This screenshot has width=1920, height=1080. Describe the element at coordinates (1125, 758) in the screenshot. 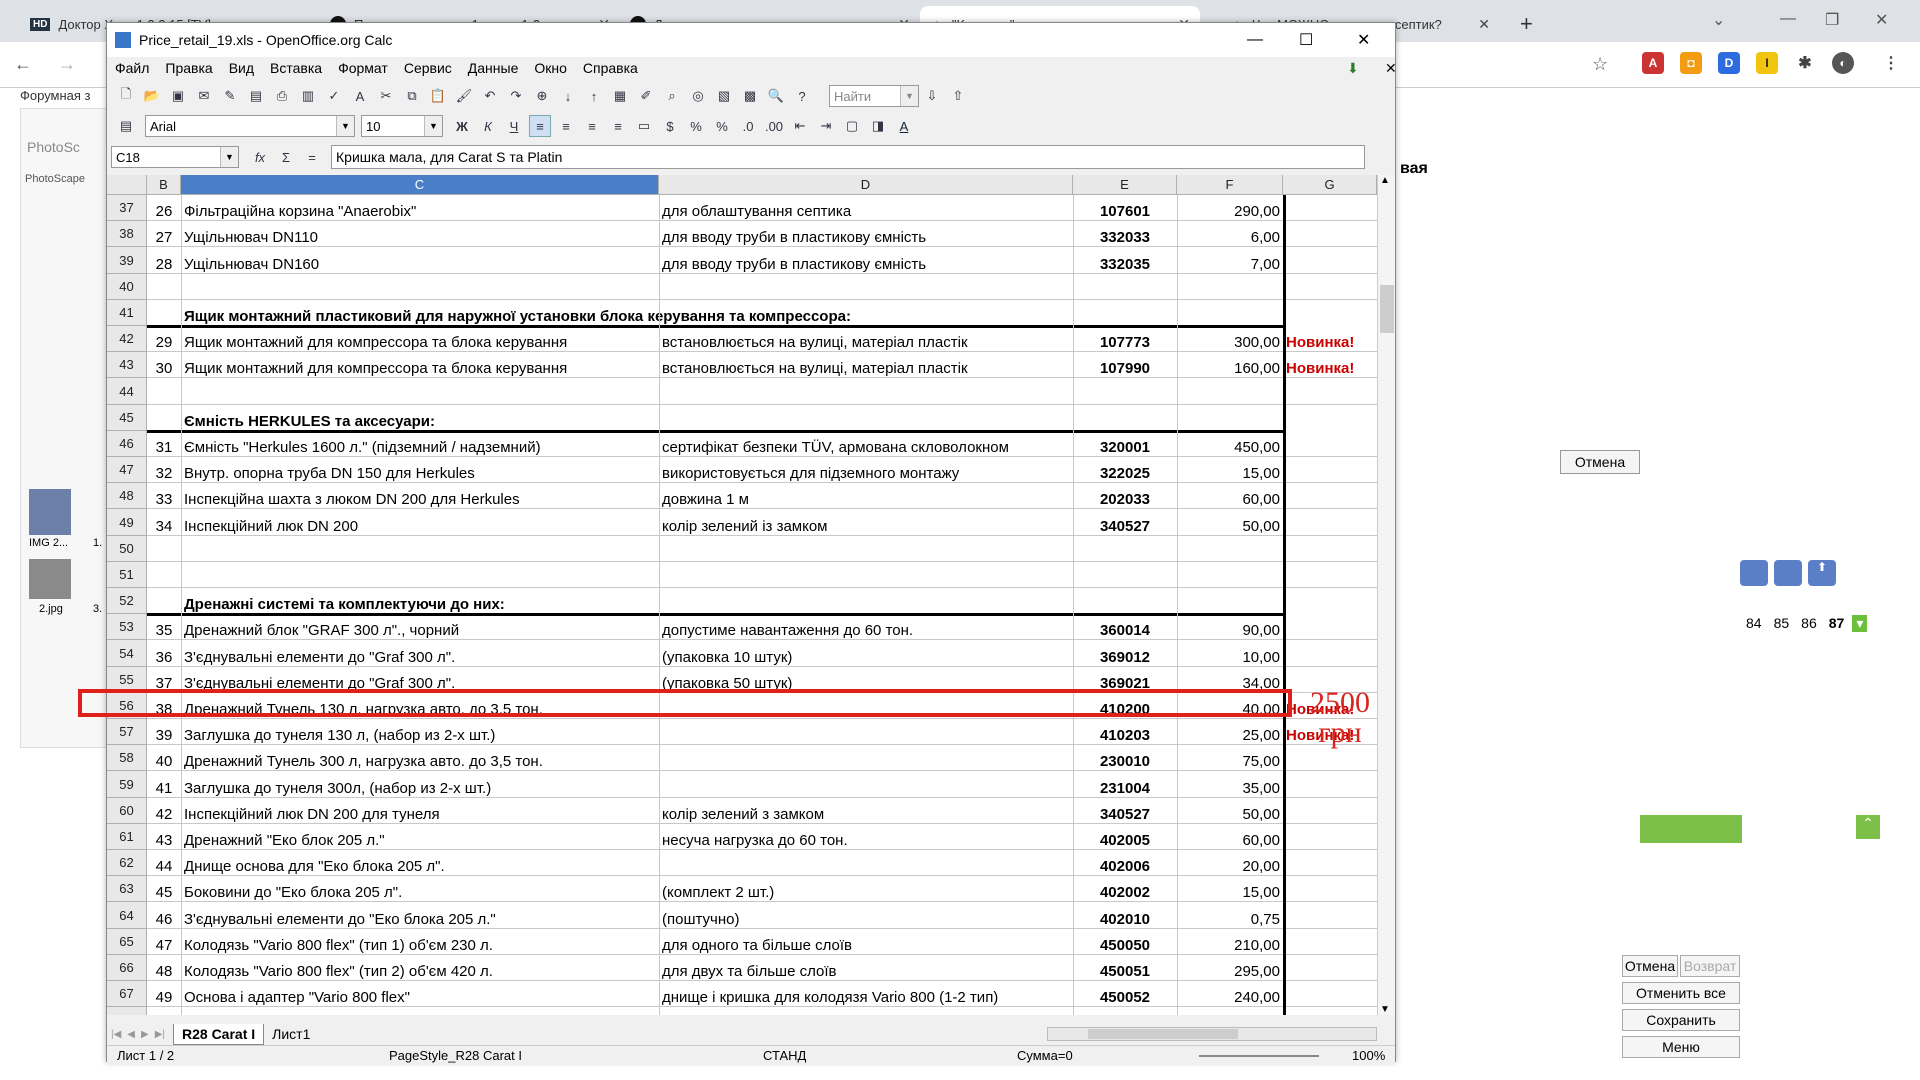

I see `cell-article: 230010` at that location.